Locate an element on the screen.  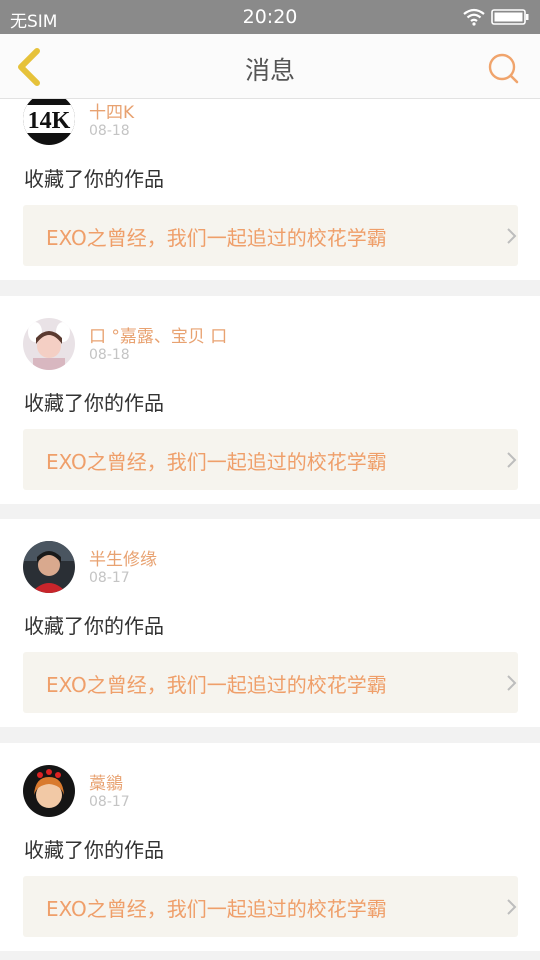
wifi-icon is located at coordinates (474, 17).